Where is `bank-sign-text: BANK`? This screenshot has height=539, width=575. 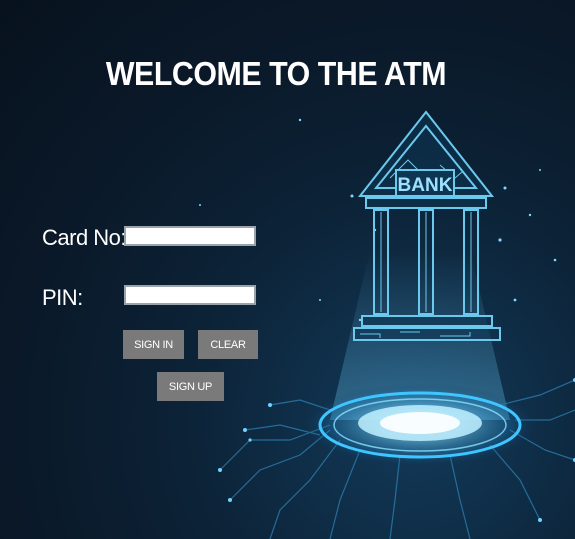 bank-sign-text: BANK is located at coordinates (425, 185).